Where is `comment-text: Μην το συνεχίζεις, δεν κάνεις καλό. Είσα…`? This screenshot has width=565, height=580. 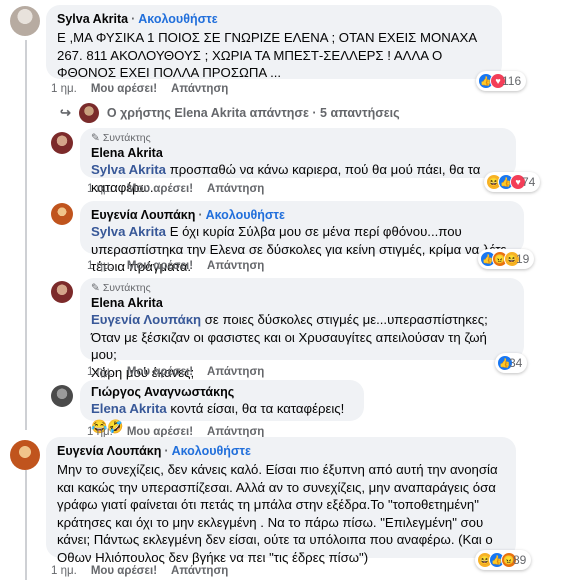
comment-text: Μην το συνεχίζεις, δεν κάνεις καλό. Είσα… is located at coordinates (277, 513).